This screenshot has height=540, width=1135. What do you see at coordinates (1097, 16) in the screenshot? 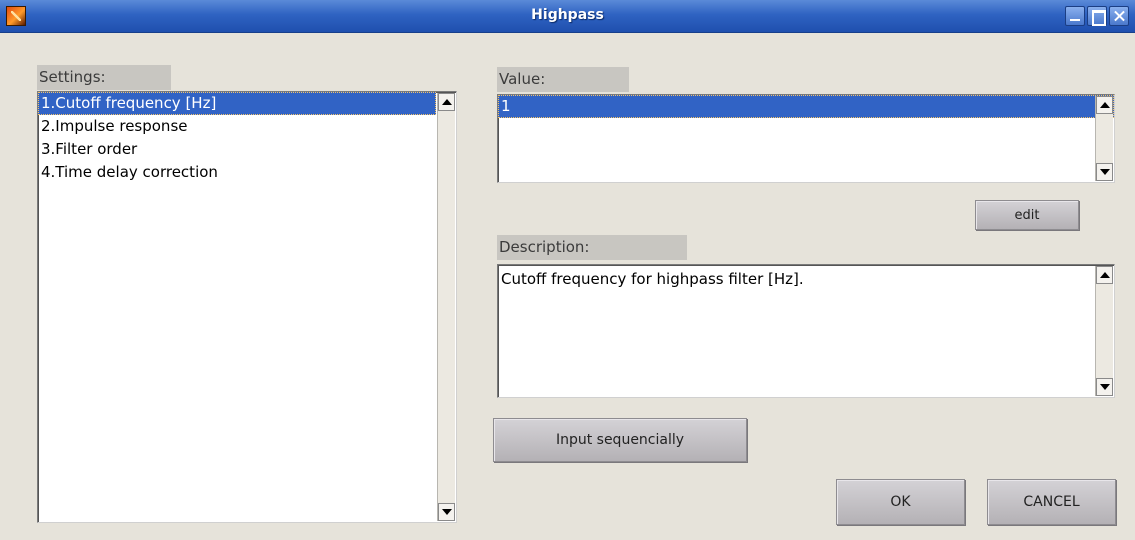
I see `maximize-icon` at bounding box center [1097, 16].